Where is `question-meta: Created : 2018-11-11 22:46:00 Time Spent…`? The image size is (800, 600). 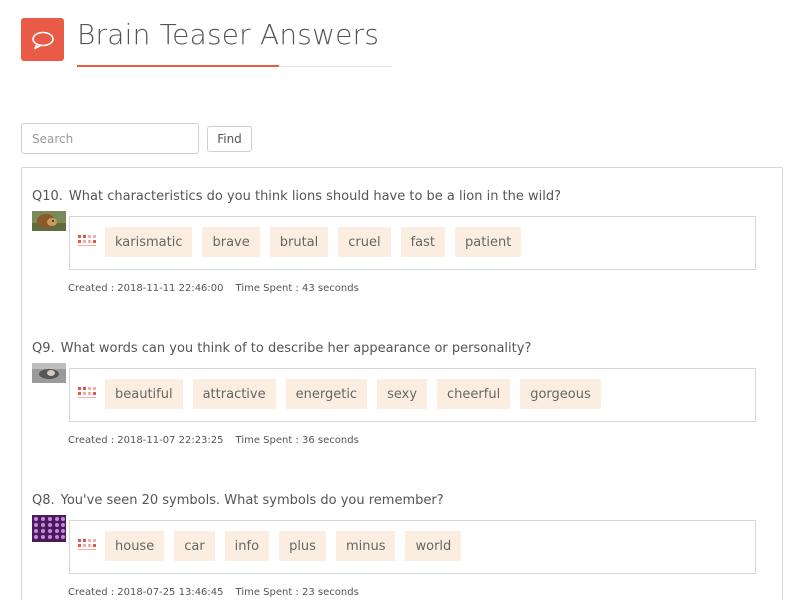 question-meta: Created : 2018-11-11 22:46:00 Time Spent… is located at coordinates (213, 288).